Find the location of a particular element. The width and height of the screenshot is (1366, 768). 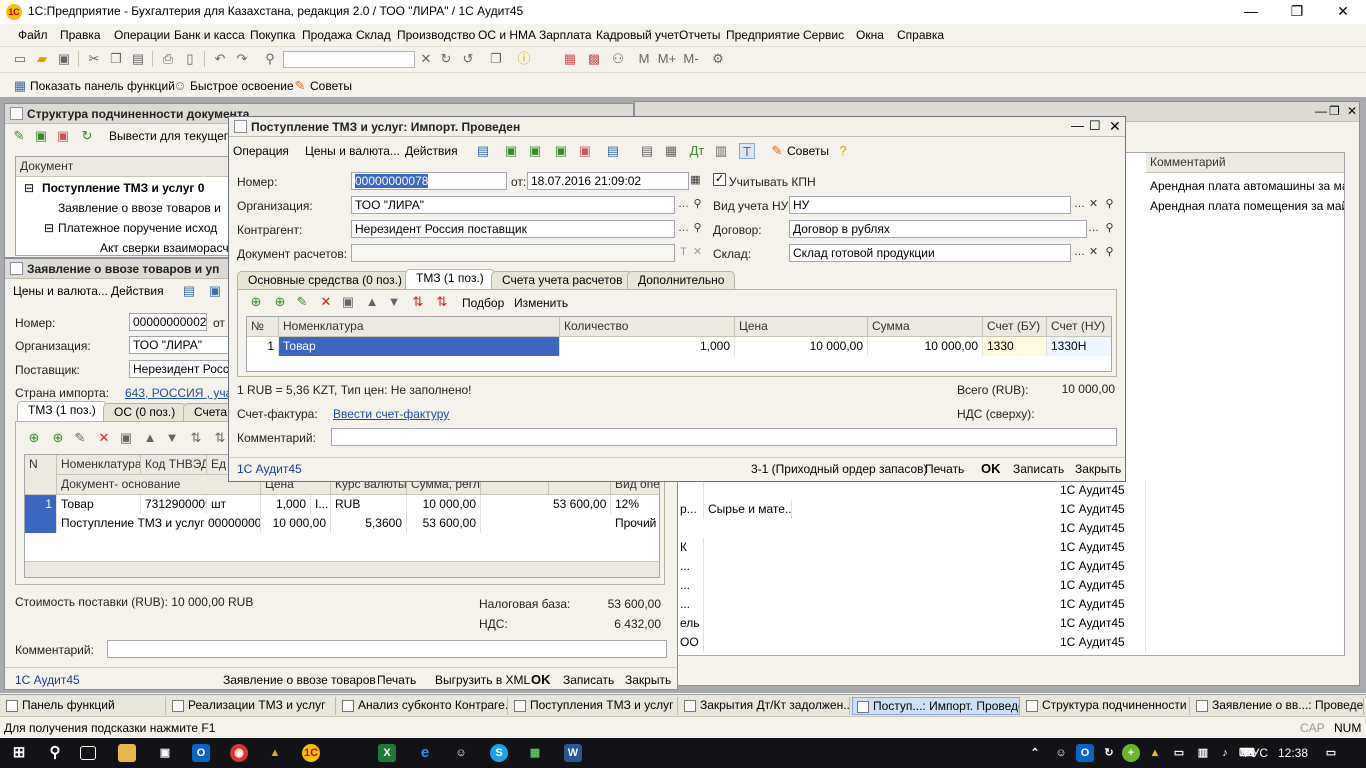

word-icon: W is located at coordinates (573, 753).